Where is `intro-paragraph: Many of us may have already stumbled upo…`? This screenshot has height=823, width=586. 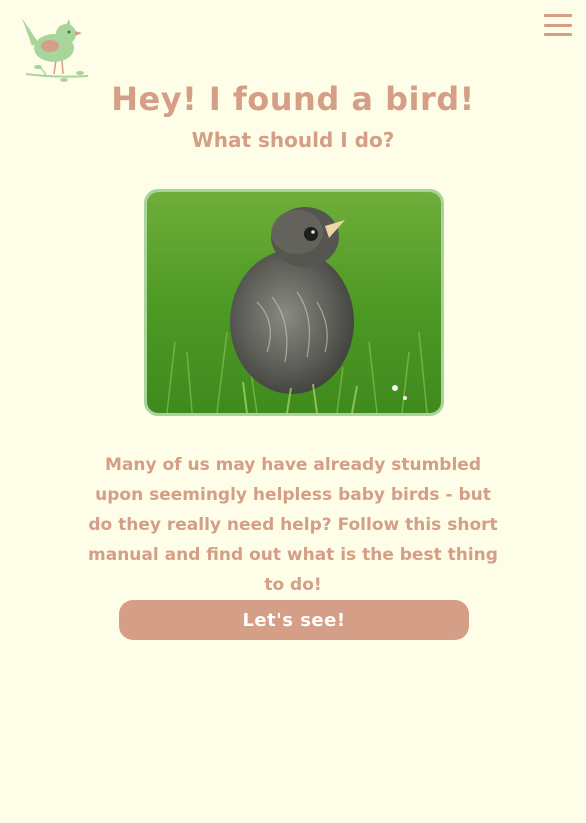
intro-paragraph: Many of us may have already stumbled upo… is located at coordinates (293, 525).